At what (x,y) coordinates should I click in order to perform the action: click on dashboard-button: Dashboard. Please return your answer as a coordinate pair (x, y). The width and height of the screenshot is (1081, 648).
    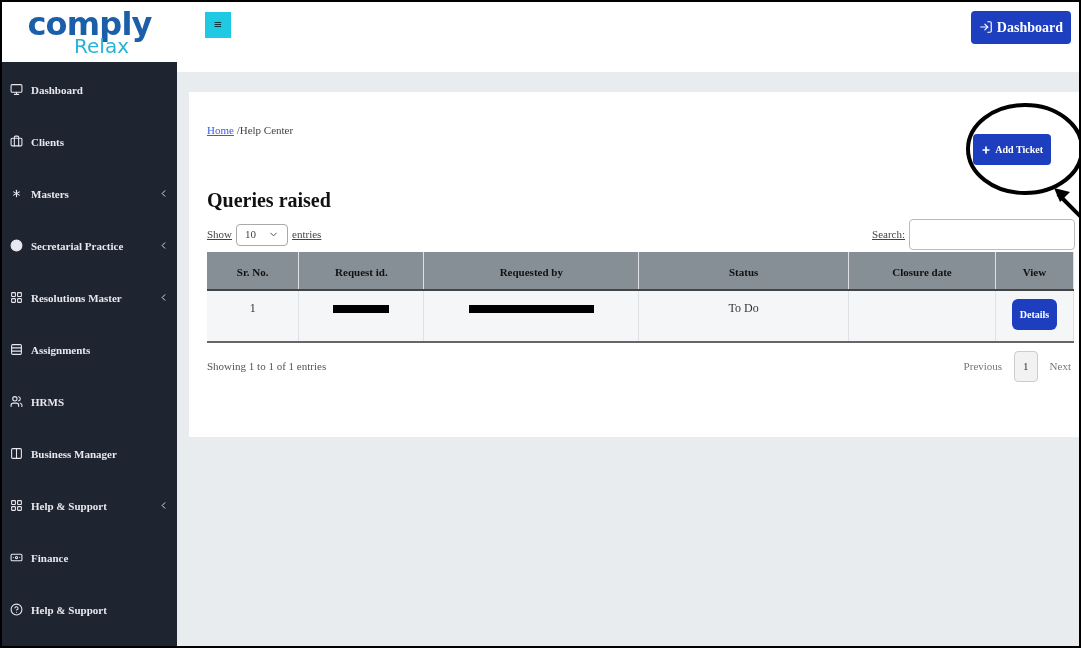
    Looking at the image, I should click on (1020, 27).